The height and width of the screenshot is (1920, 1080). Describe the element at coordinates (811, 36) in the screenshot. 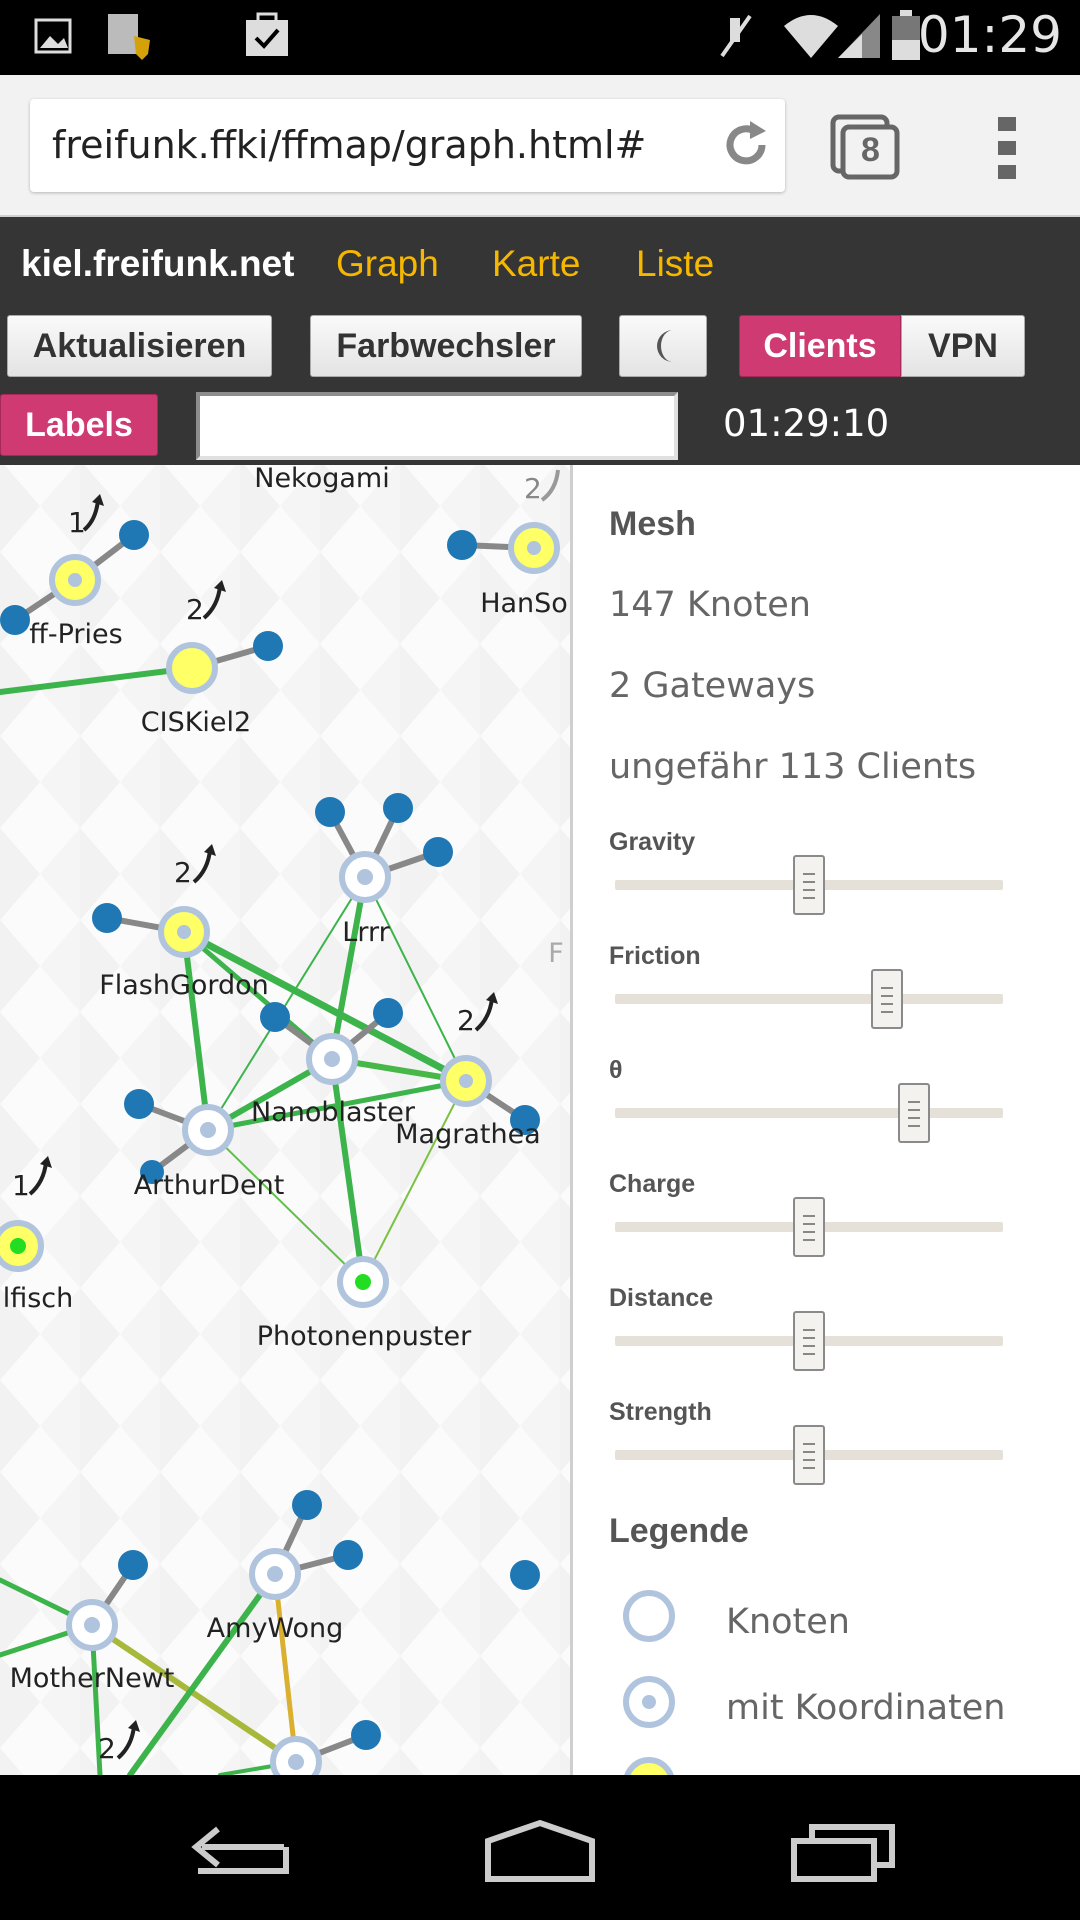

I see `wifi-icon` at that location.